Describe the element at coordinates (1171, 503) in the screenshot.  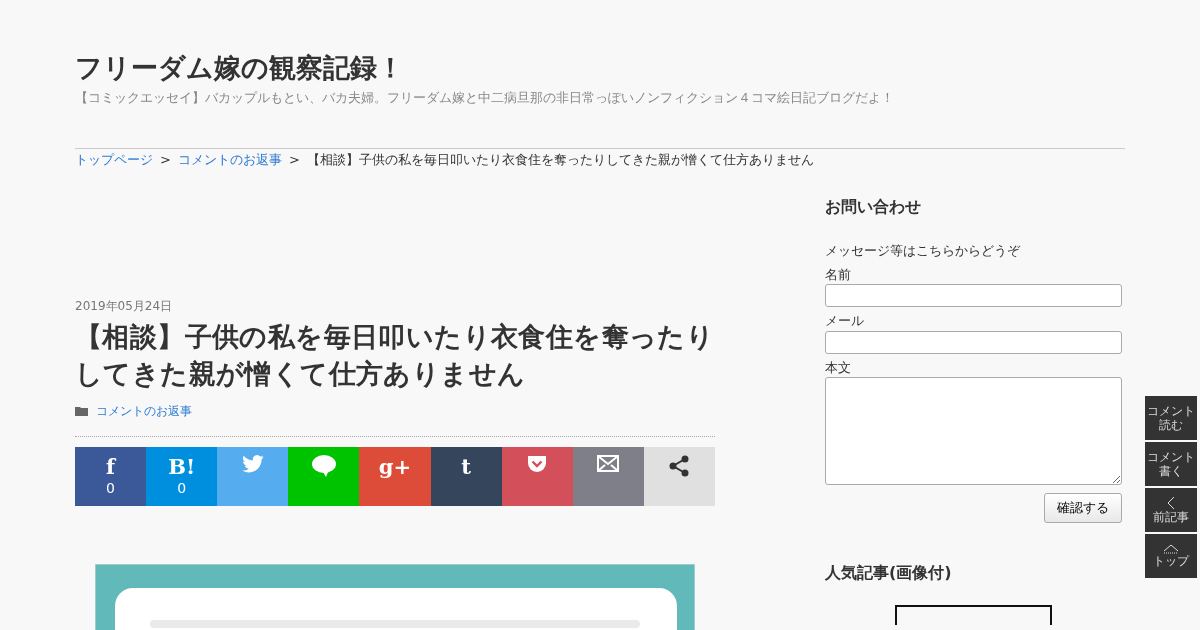
I see `chevron-left-icon` at that location.